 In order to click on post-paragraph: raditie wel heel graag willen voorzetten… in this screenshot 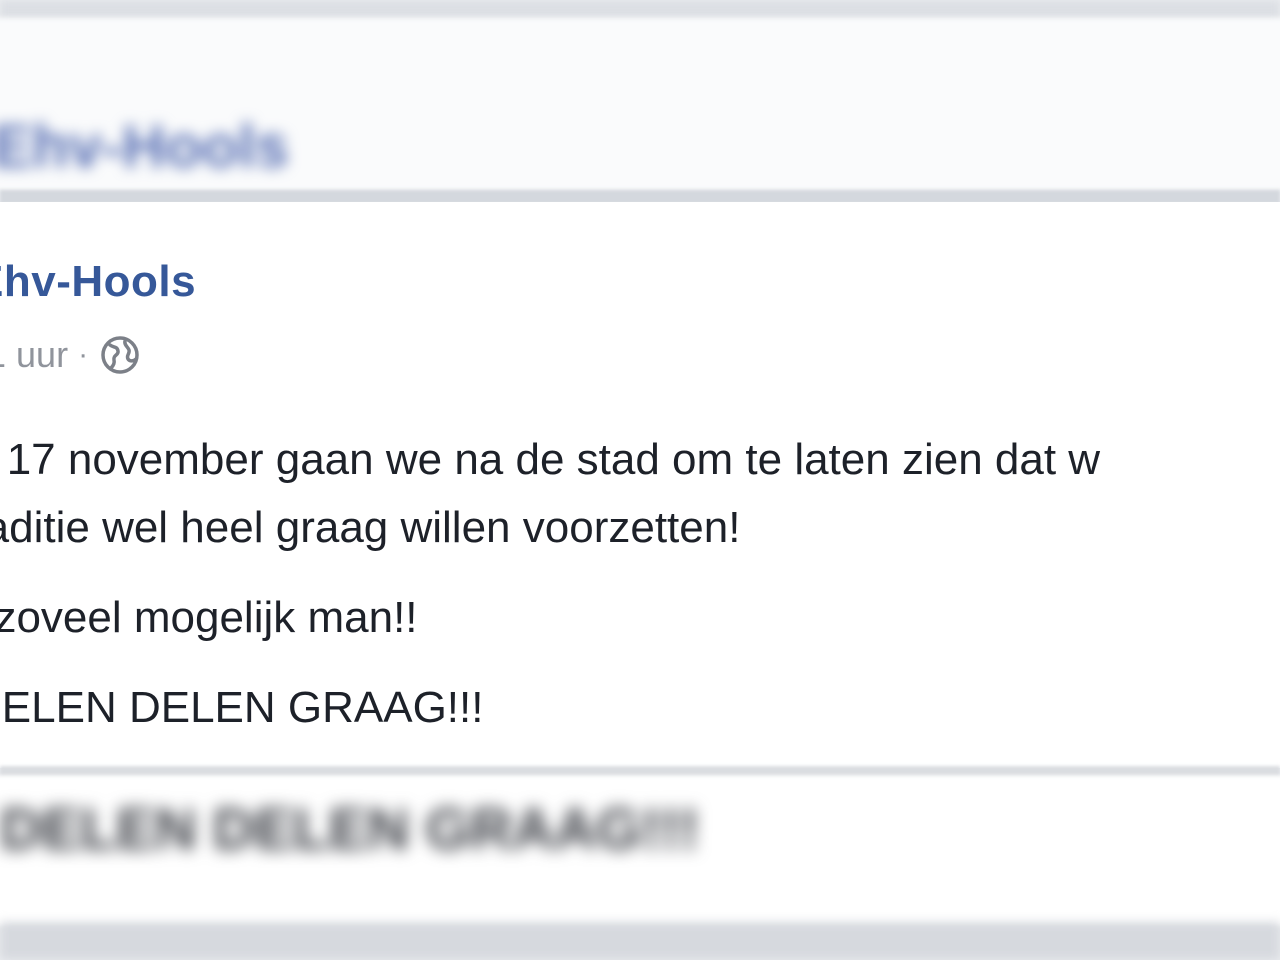, I will do `click(370, 527)`.